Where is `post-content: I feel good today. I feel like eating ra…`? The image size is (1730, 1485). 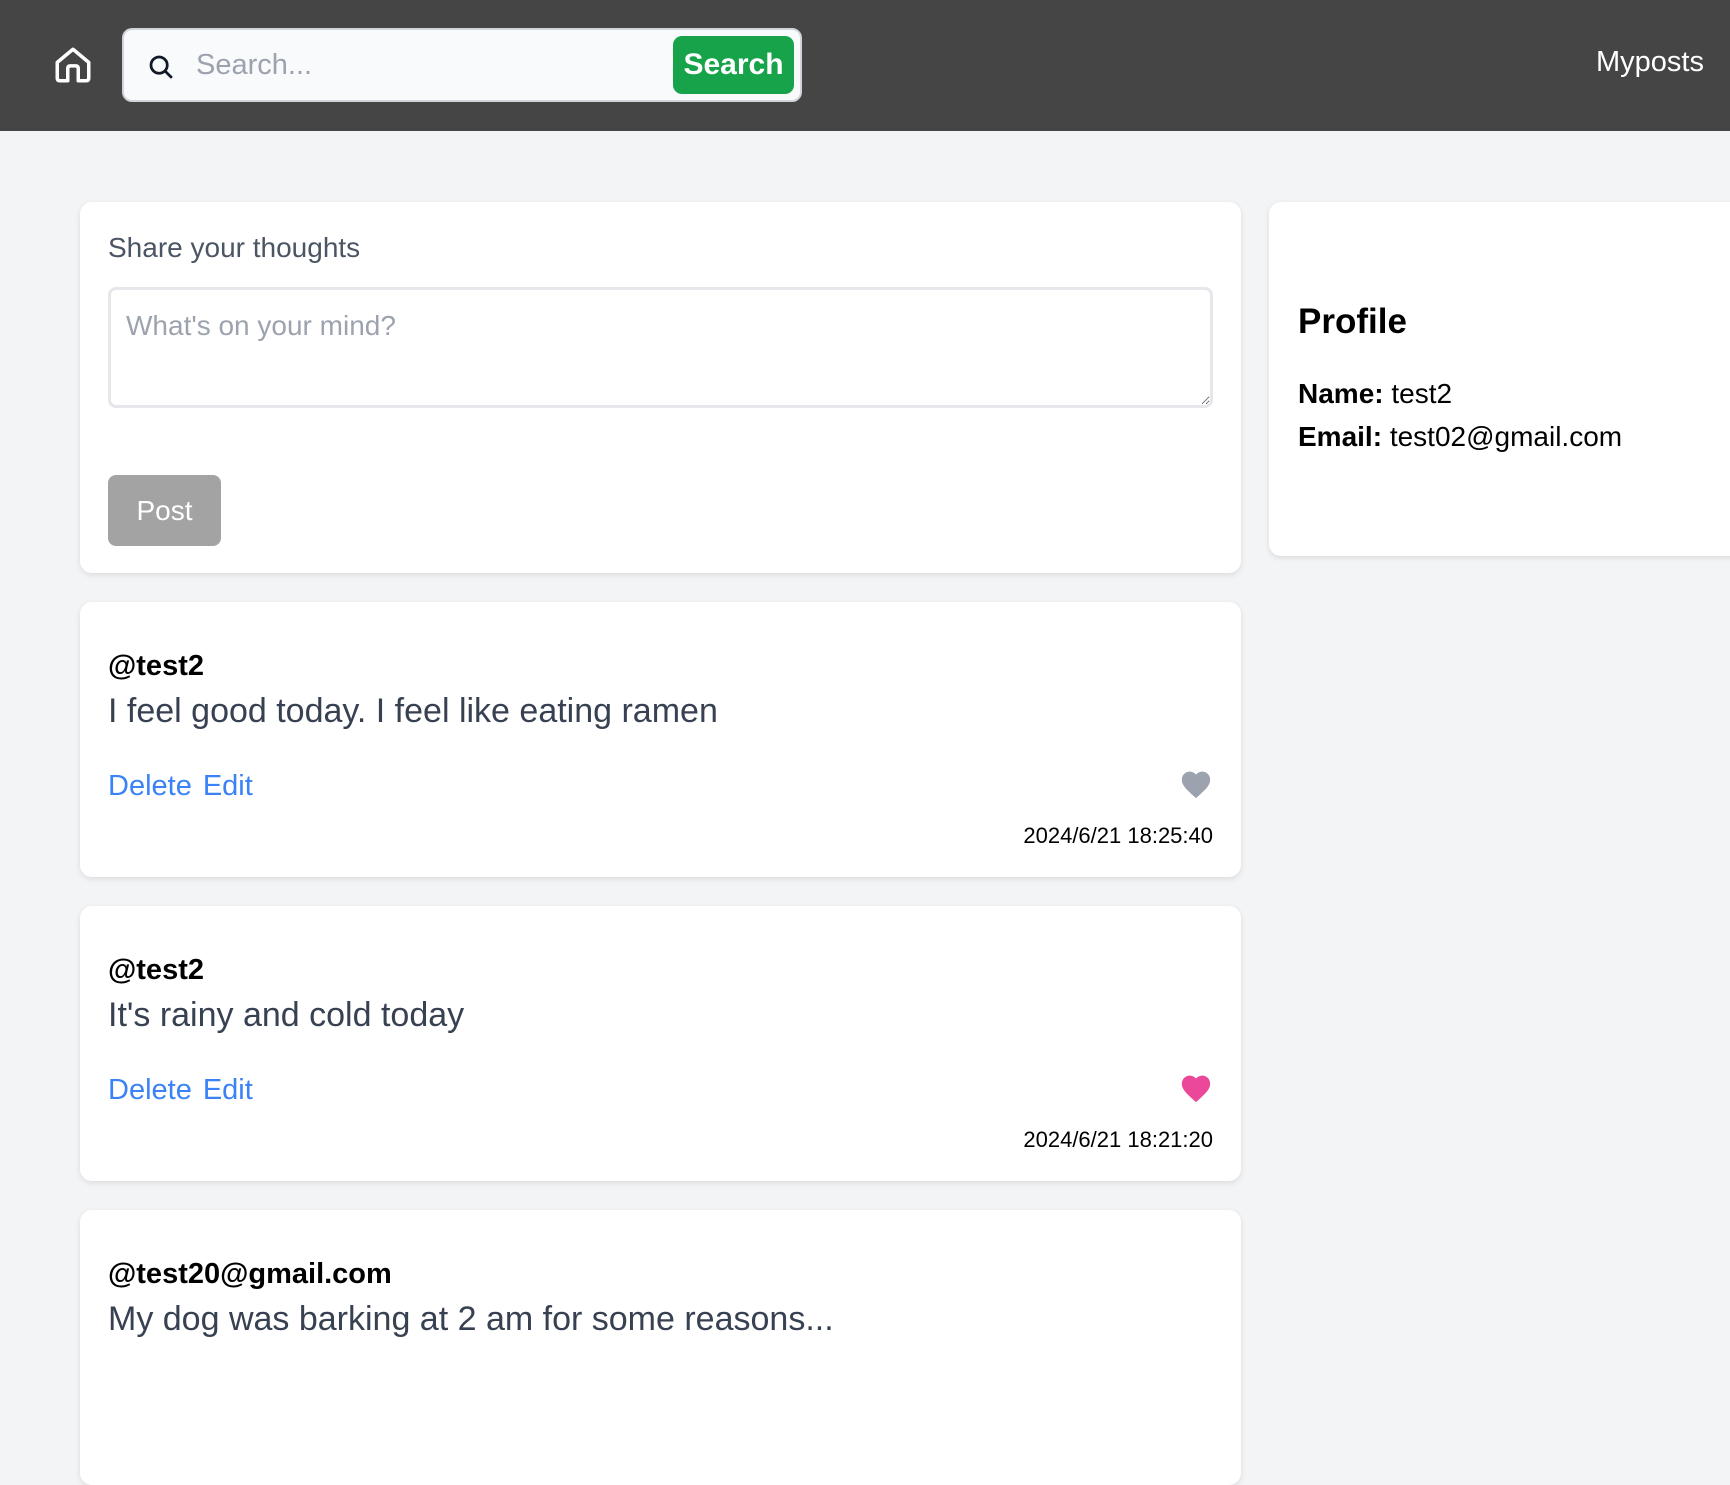 post-content: I feel good today. I feel like eating ra… is located at coordinates (413, 711).